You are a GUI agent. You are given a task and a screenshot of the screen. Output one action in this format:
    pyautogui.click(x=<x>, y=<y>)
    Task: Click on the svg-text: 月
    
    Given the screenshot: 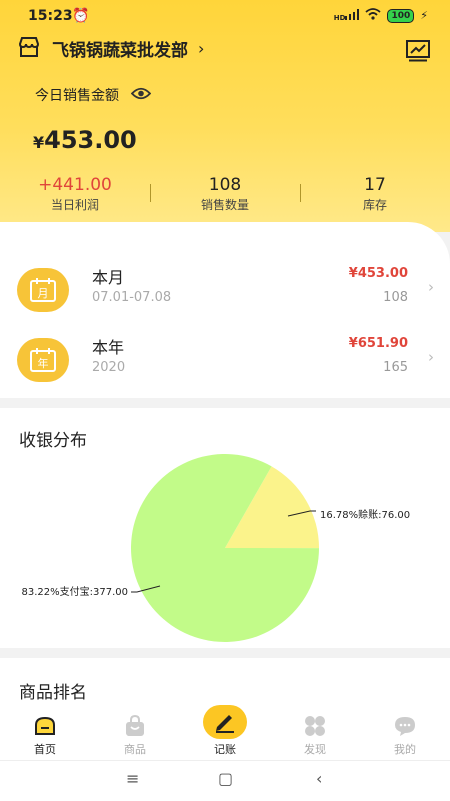 What is the action you would take?
    pyautogui.click(x=43, y=293)
    